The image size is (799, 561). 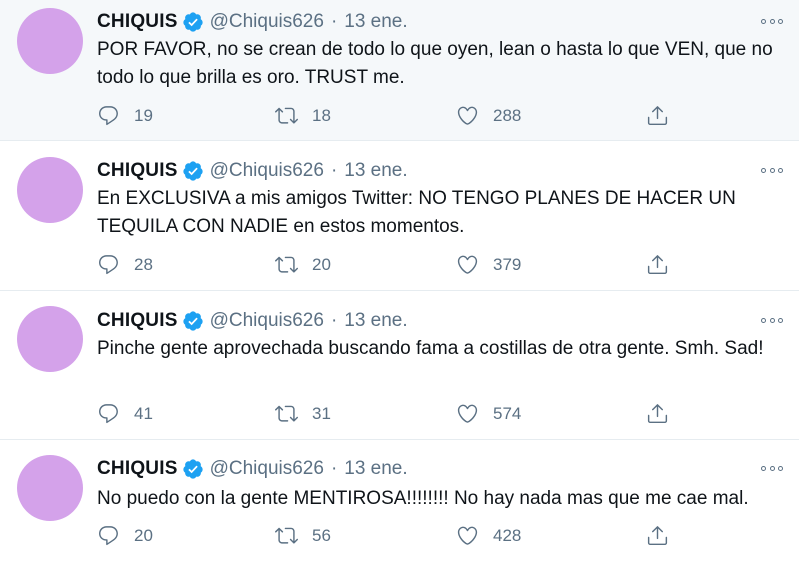 What do you see at coordinates (507, 413) in the screenshot?
I see `like-count: 574` at bounding box center [507, 413].